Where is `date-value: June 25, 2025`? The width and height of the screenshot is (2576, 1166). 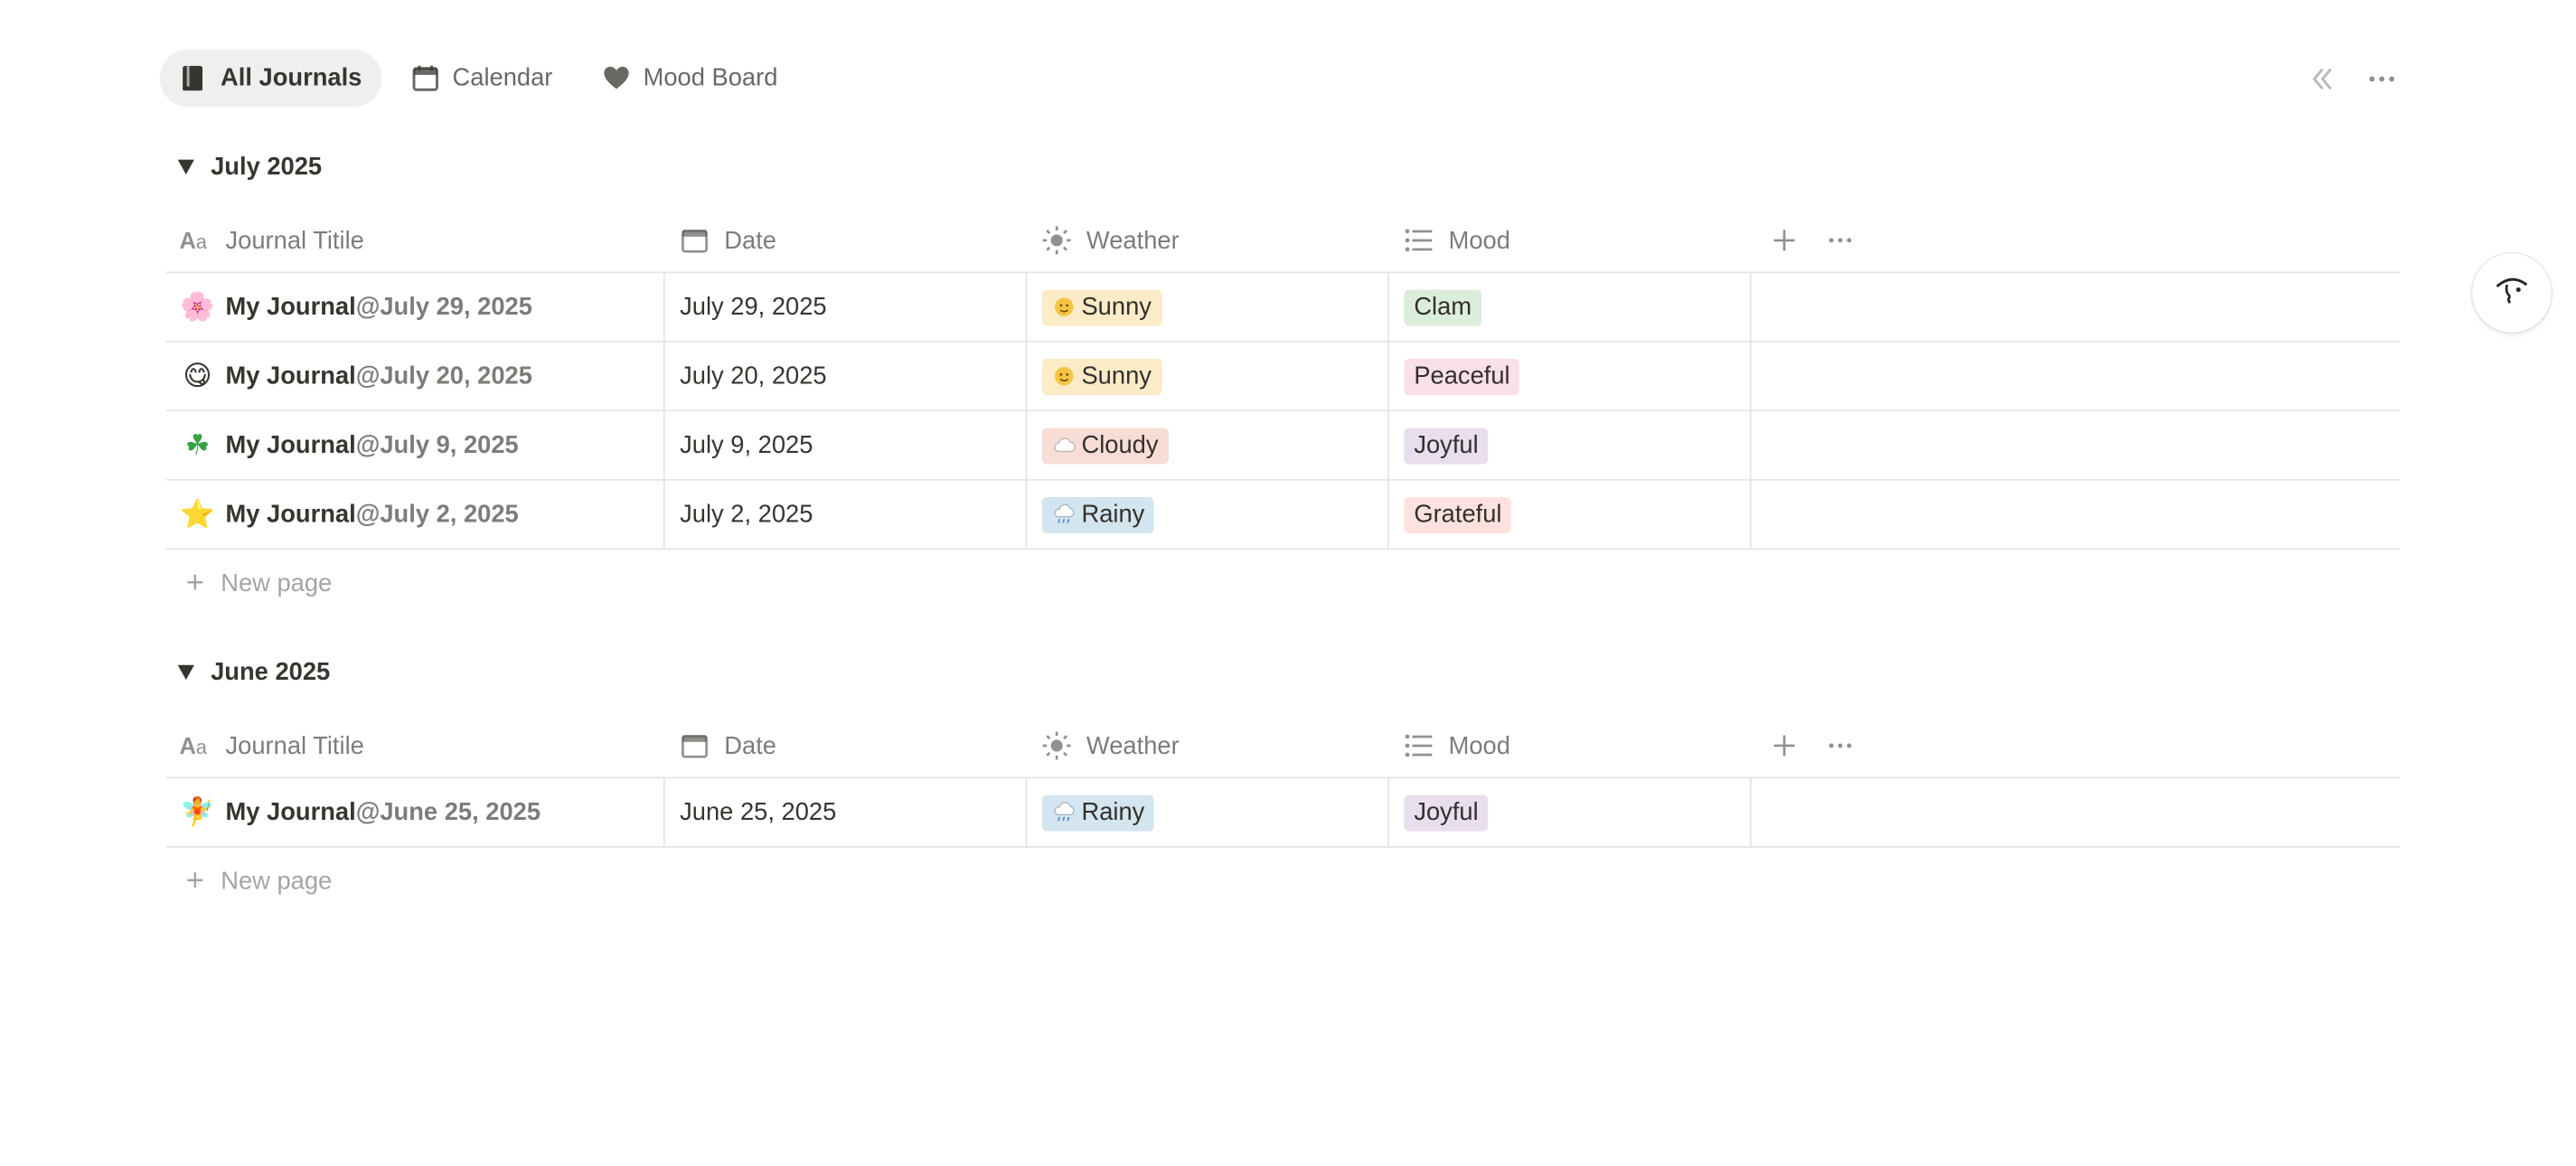
date-value: June 25, 2025 is located at coordinates (759, 812).